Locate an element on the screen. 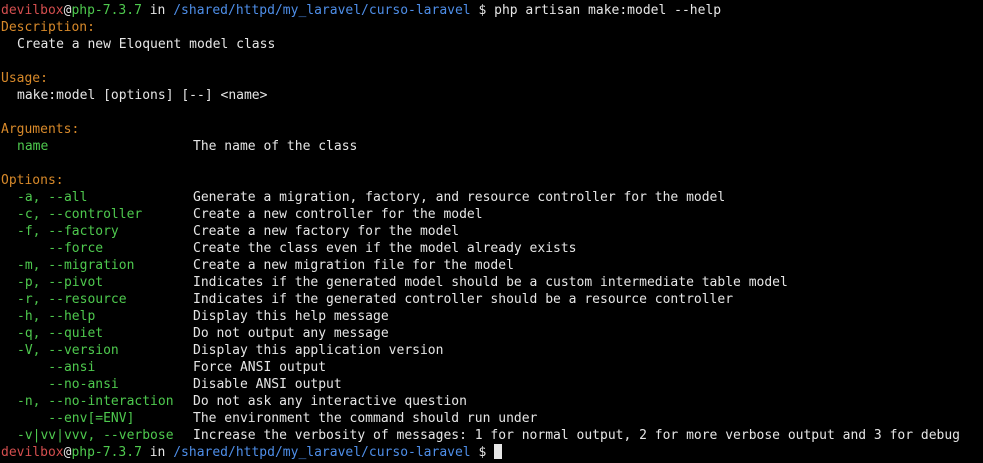  option-desc: Create a new controller for the model is located at coordinates (338, 214).